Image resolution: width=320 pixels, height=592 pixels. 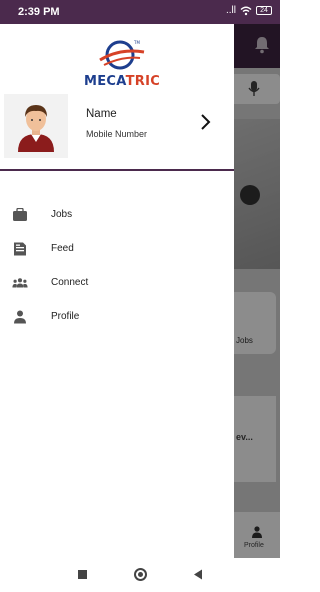 What do you see at coordinates (65, 316) in the screenshot?
I see `menu-label-profile: Profile` at bounding box center [65, 316].